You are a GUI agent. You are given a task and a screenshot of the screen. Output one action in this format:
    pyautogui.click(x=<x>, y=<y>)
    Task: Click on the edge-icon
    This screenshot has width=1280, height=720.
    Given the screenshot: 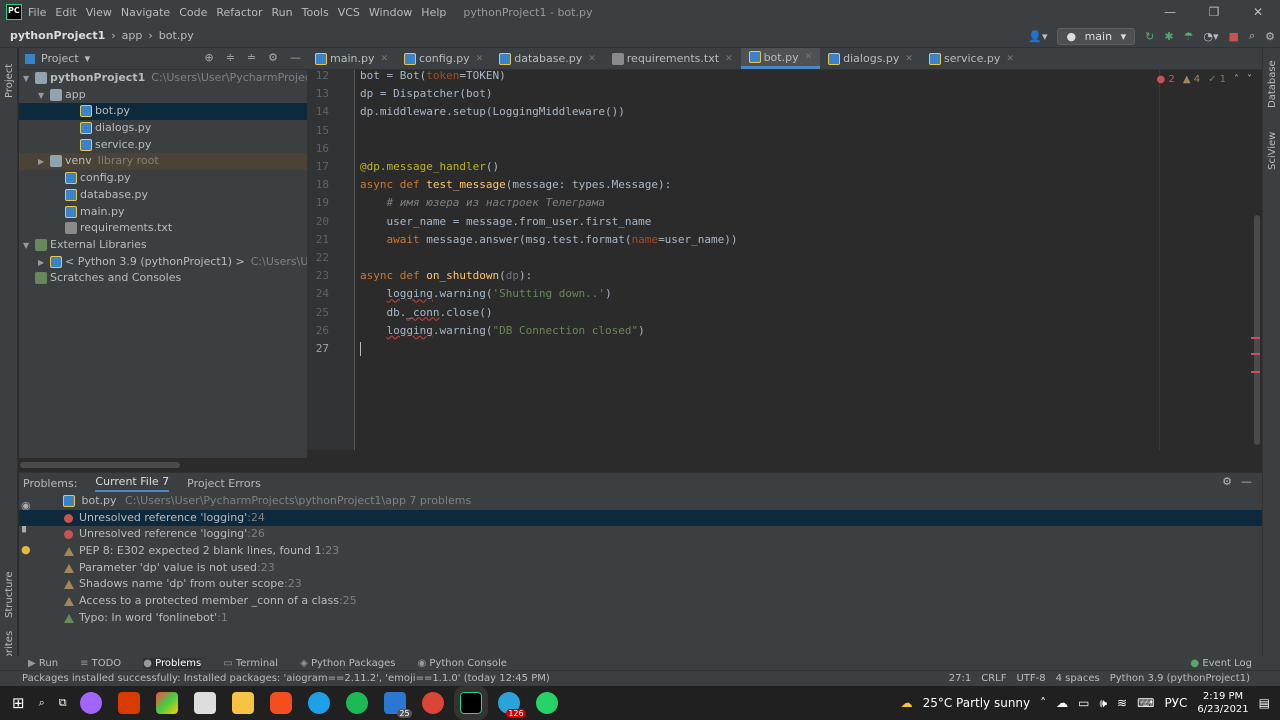 What is the action you would take?
    pyautogui.click(x=318, y=703)
    